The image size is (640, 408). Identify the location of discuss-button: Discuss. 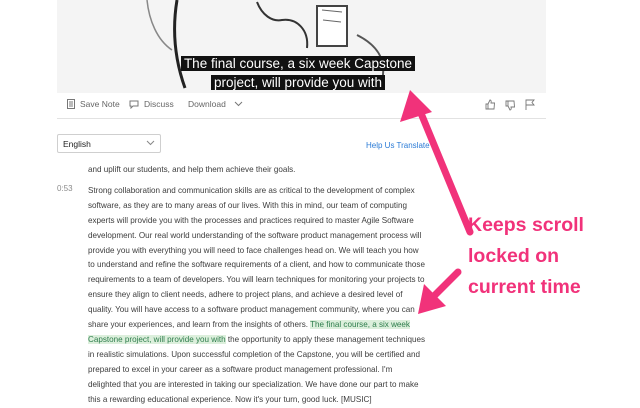
(151, 104).